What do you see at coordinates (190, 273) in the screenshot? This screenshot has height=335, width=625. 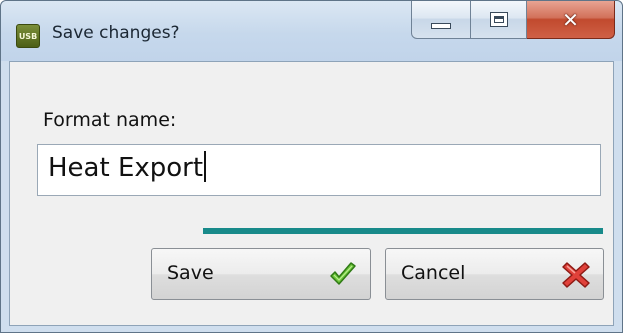 I see `save-button-label: Save` at bounding box center [190, 273].